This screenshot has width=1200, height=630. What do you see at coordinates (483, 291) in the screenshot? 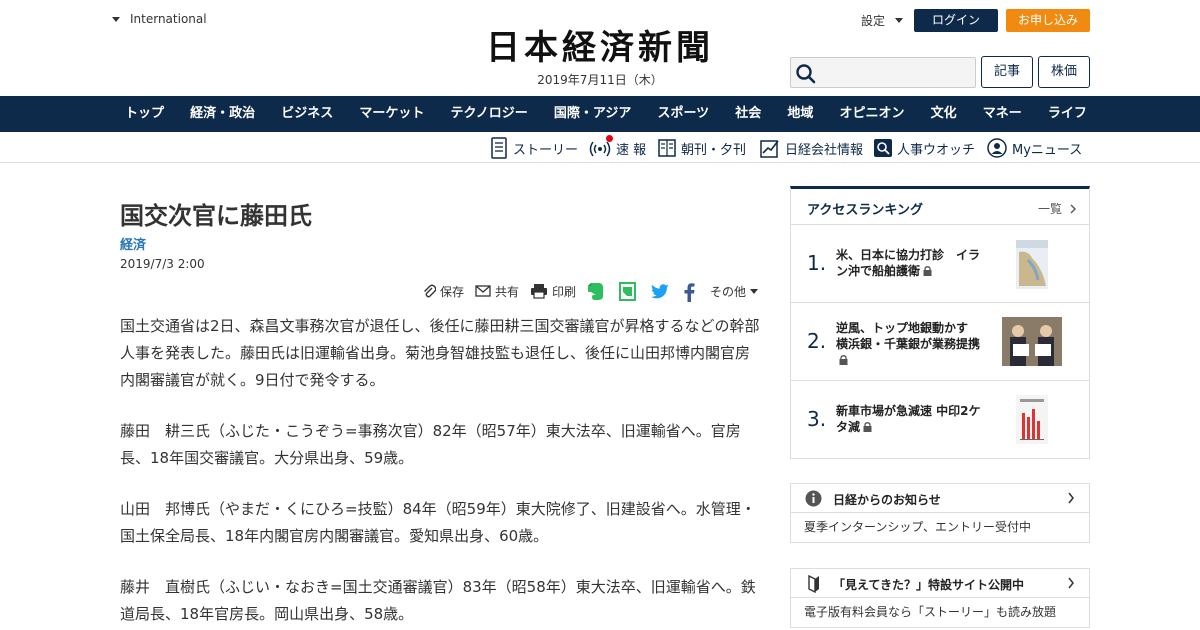
I see `mail-icon` at bounding box center [483, 291].